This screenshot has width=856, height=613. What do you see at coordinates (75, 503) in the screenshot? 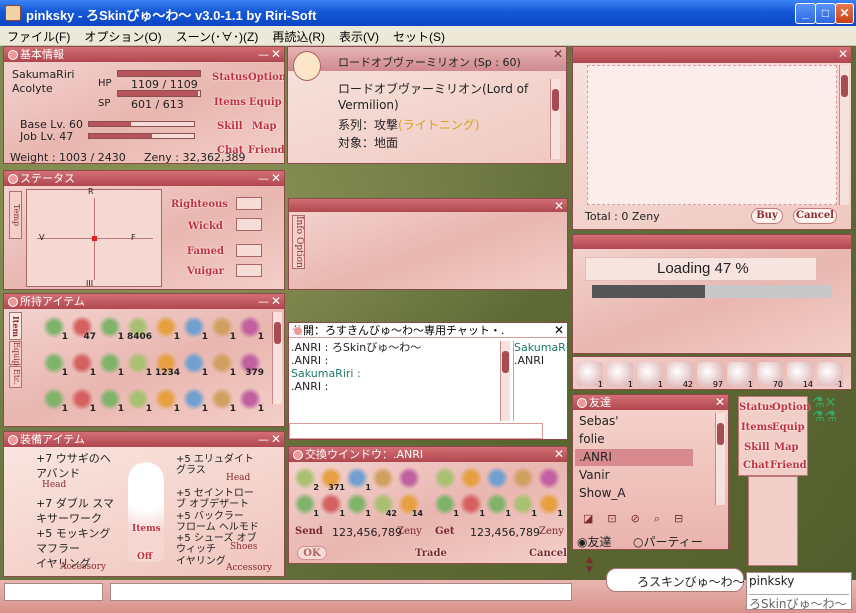
I see `equip-left-text: +7 ダブル スマ` at bounding box center [75, 503].